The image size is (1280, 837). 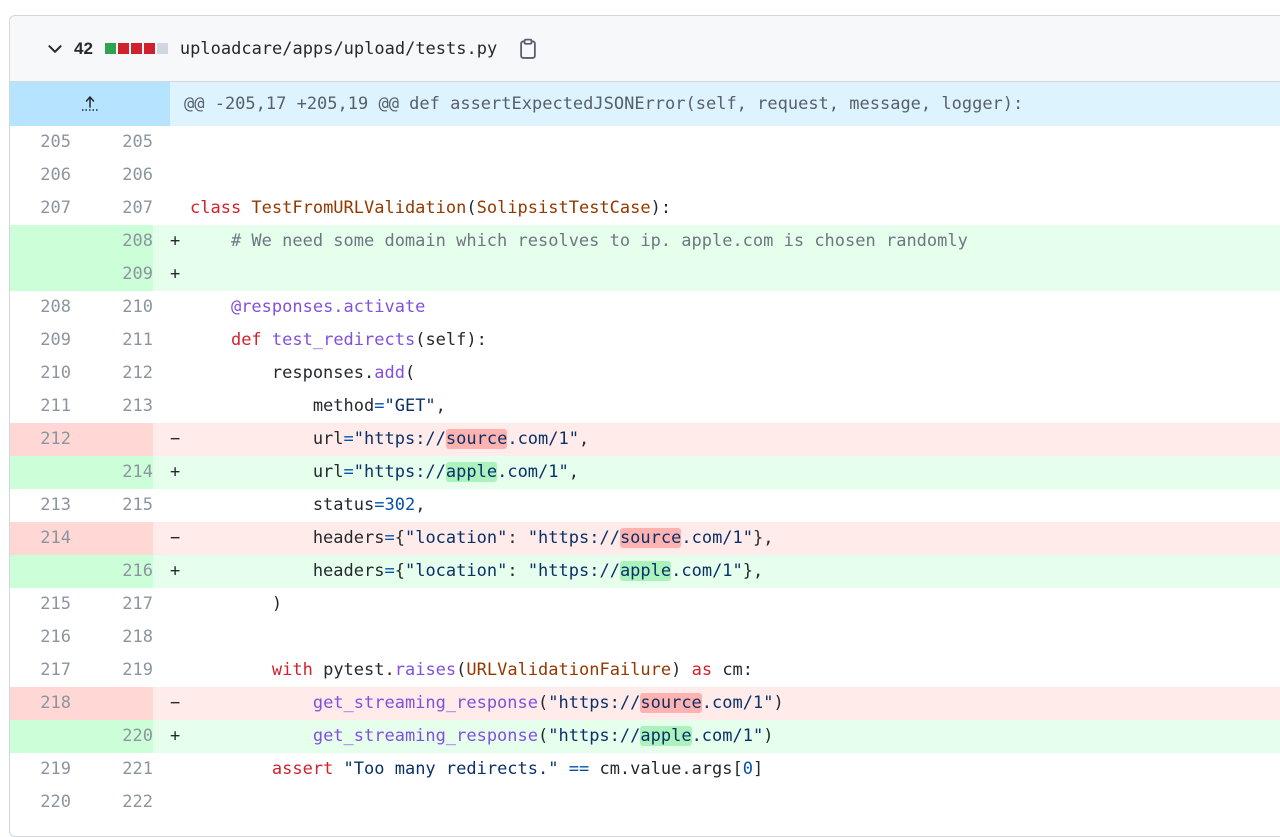 I want to click on code-token: headers, so click(x=287, y=538).